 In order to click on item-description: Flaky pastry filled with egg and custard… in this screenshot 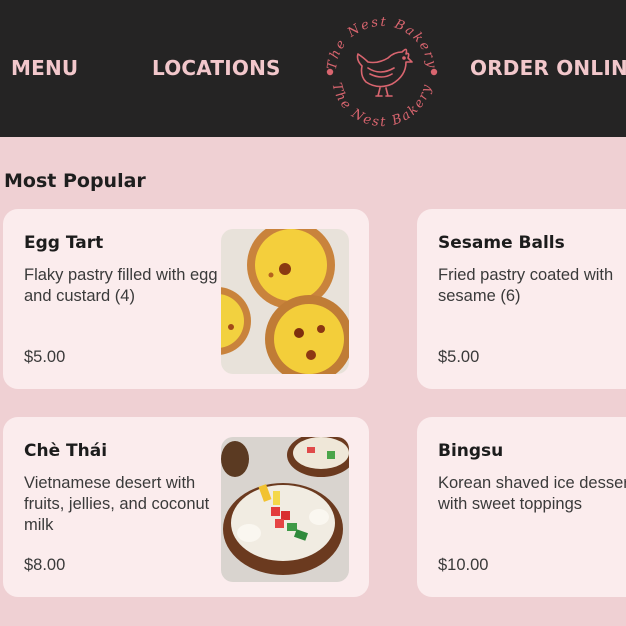, I will do `click(121, 285)`.